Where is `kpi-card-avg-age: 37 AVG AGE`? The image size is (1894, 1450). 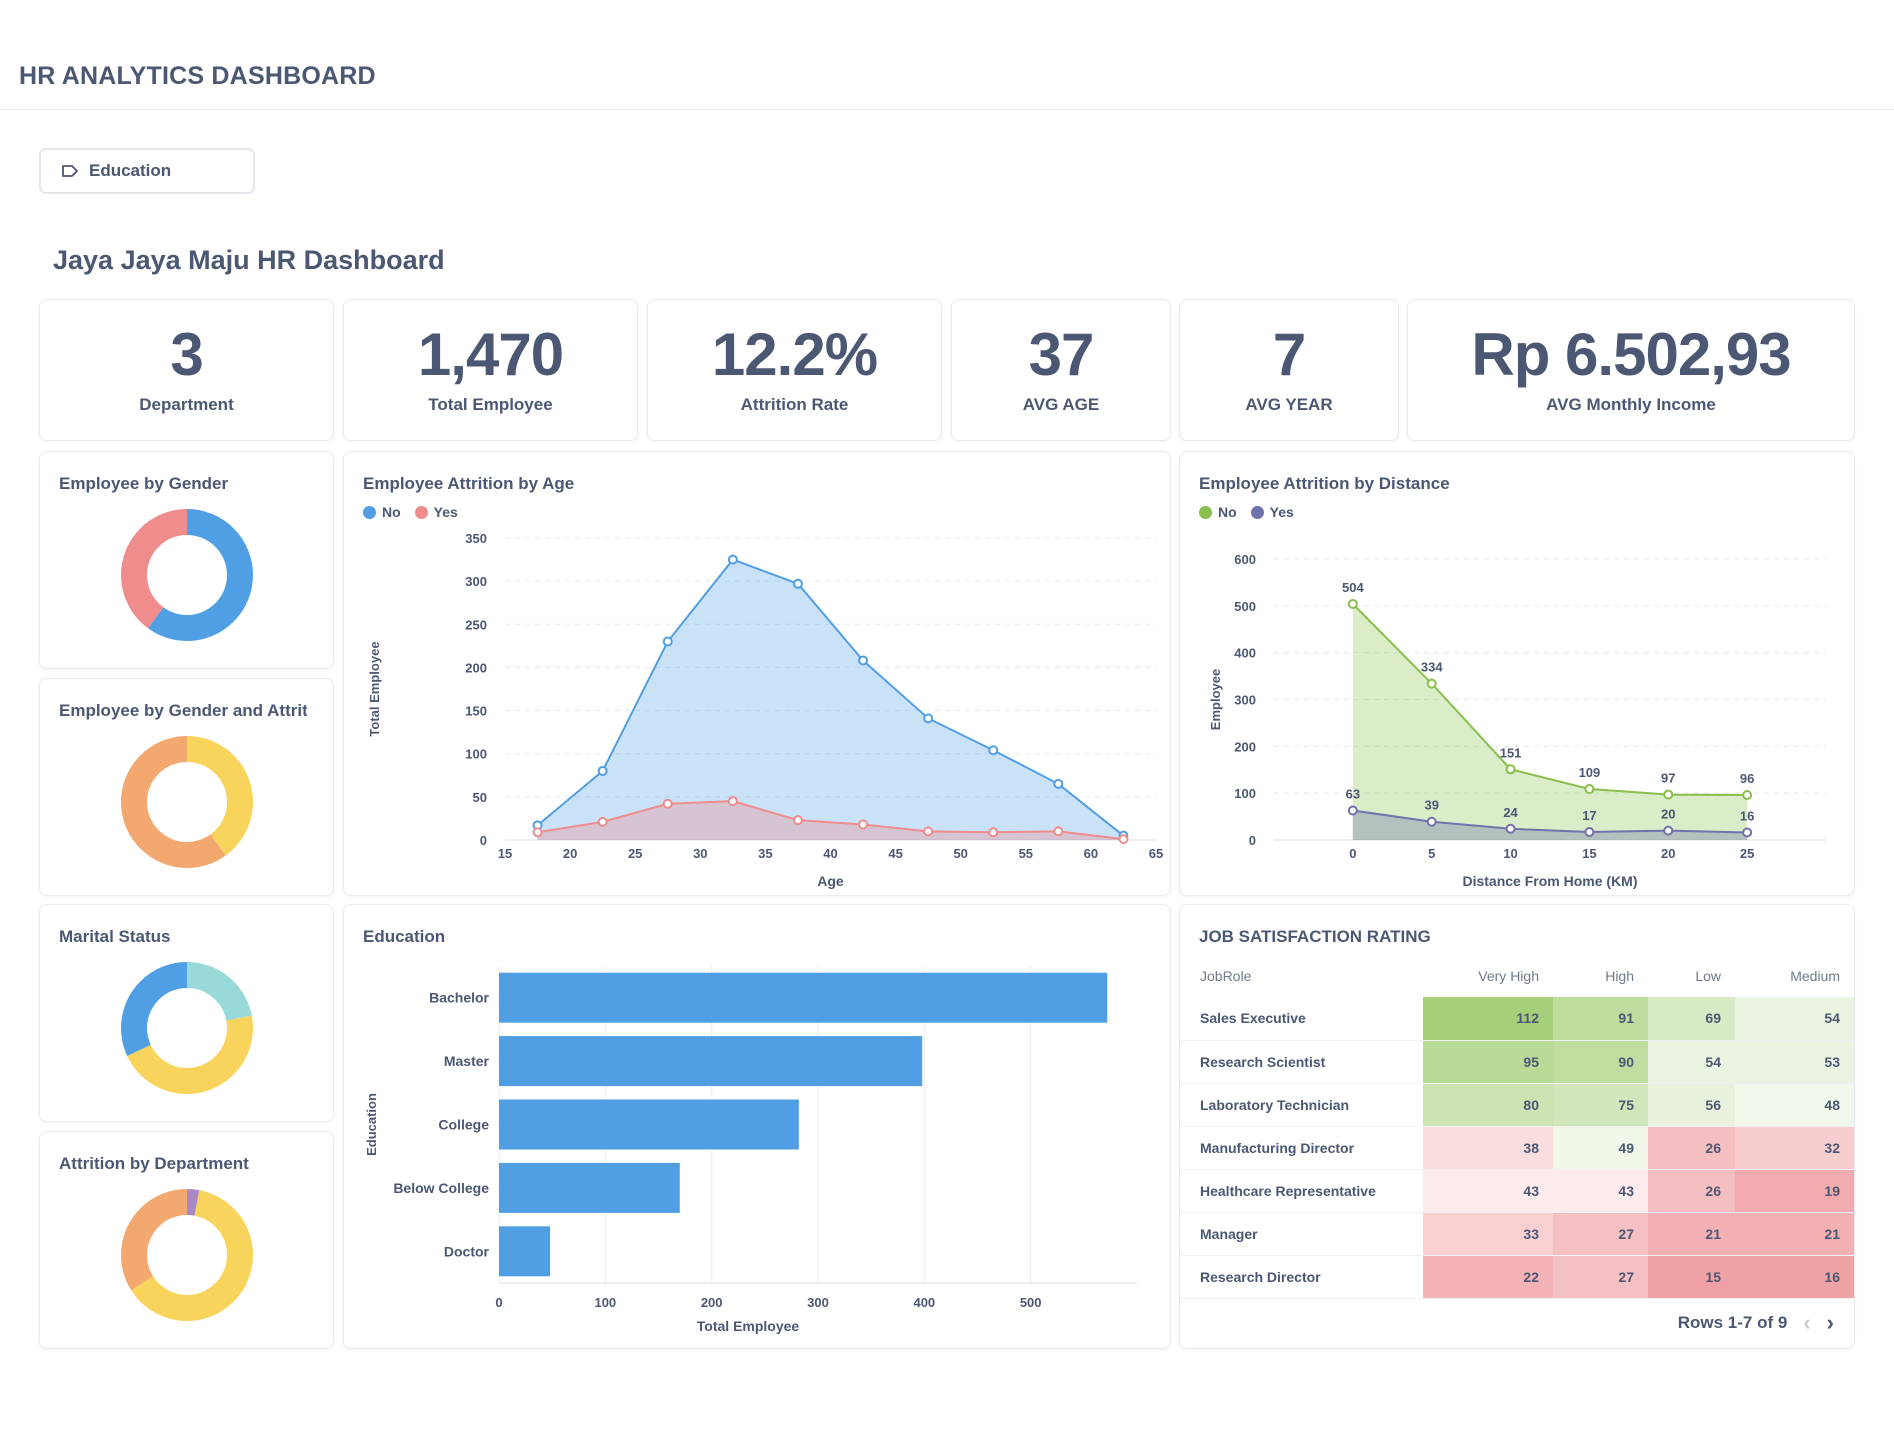
kpi-card-avg-age: 37 AVG AGE is located at coordinates (1061, 370).